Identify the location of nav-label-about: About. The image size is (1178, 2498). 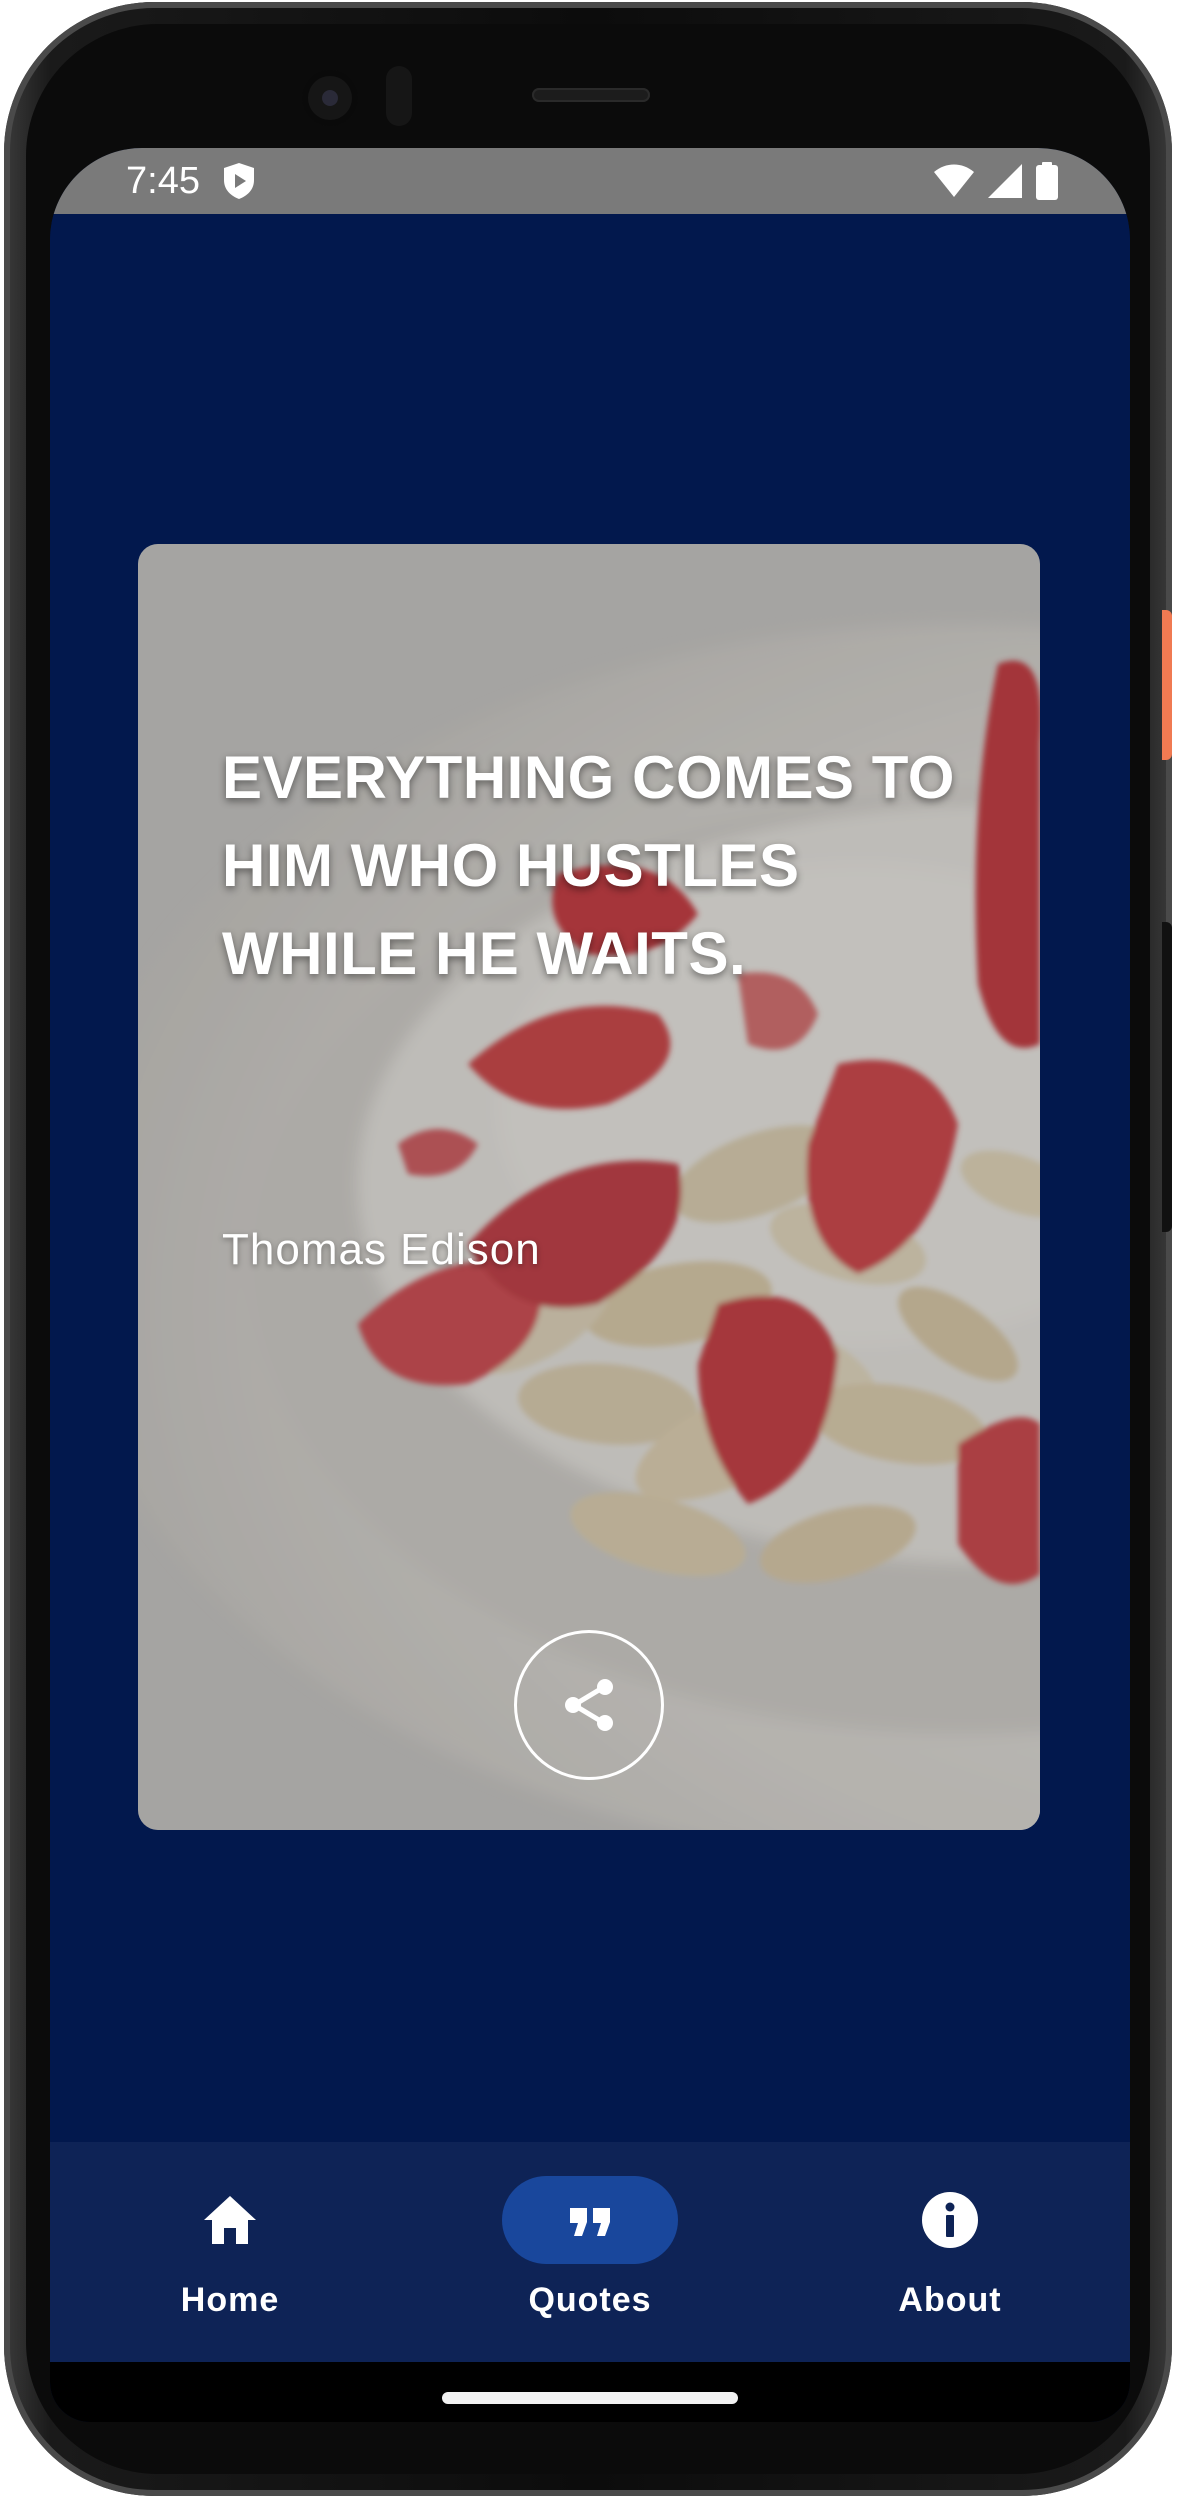
(950, 2300).